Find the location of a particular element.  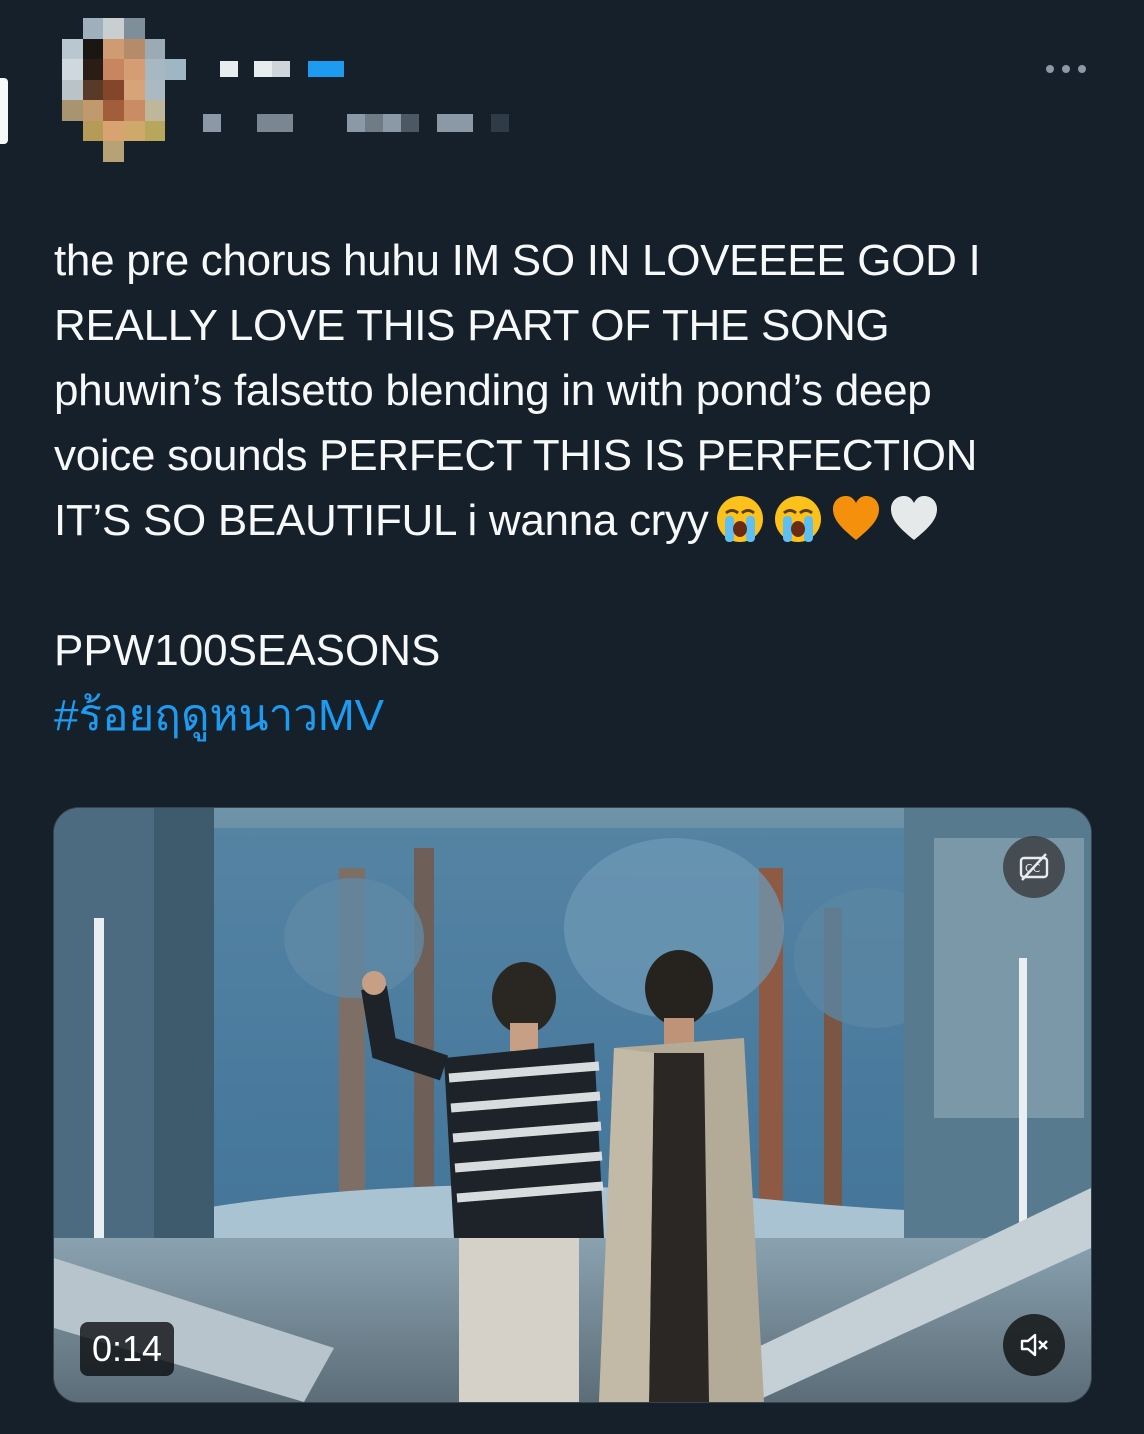

display-name-redacted is located at coordinates (282, 69).